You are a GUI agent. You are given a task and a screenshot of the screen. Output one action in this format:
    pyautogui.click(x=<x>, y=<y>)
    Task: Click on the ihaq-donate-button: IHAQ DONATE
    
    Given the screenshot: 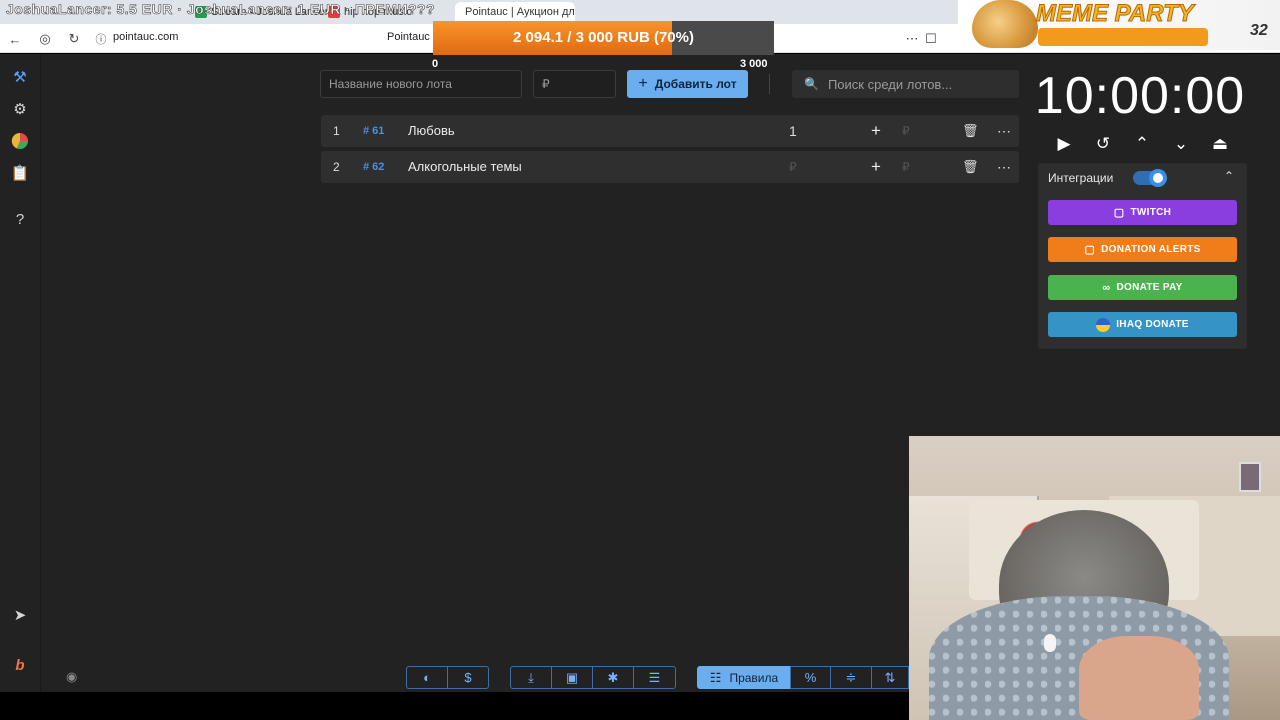 What is the action you would take?
    pyautogui.click(x=1142, y=324)
    